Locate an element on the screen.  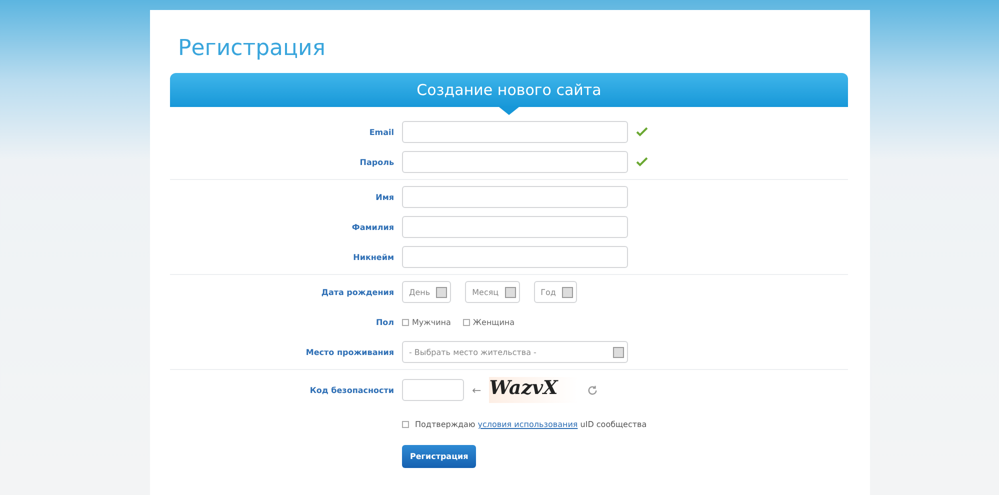
field-label: Место проживания is located at coordinates (349, 352).